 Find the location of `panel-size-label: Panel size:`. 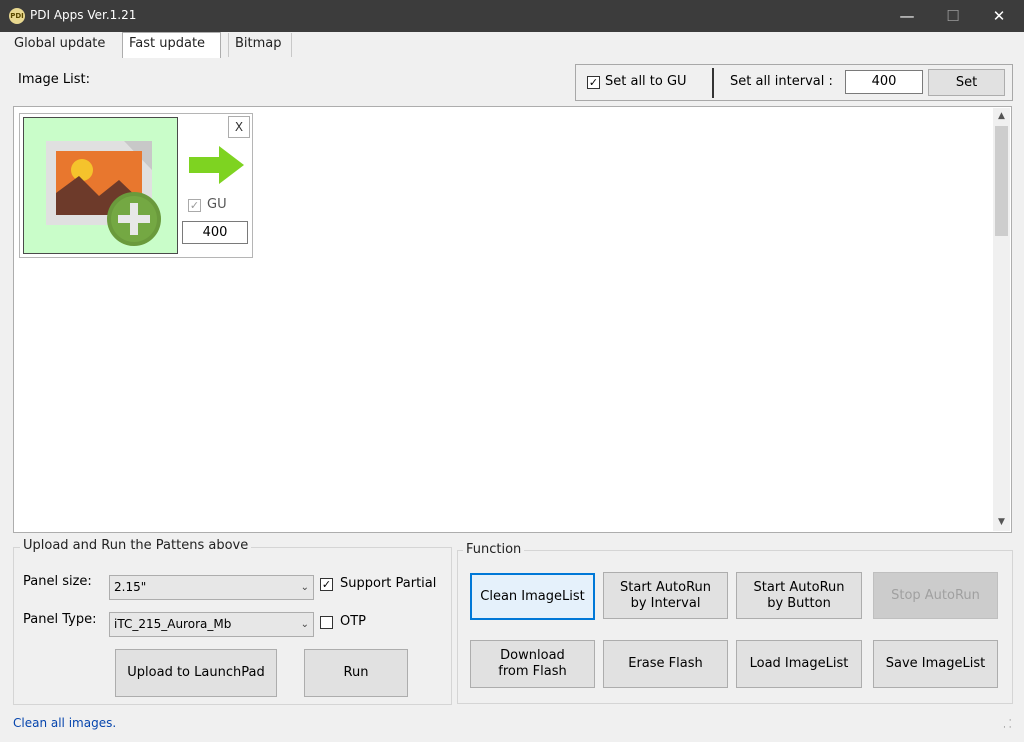

panel-size-label: Panel size: is located at coordinates (57, 581).